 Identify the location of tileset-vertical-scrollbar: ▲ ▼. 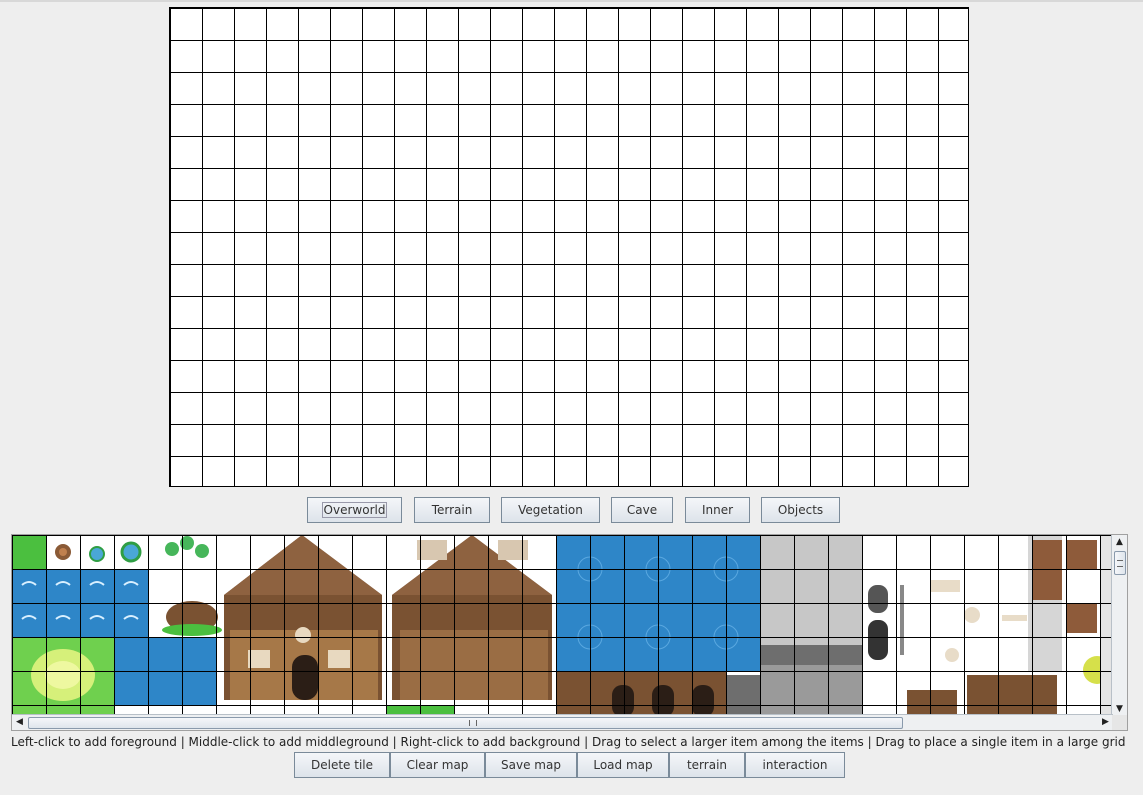
(1119, 626).